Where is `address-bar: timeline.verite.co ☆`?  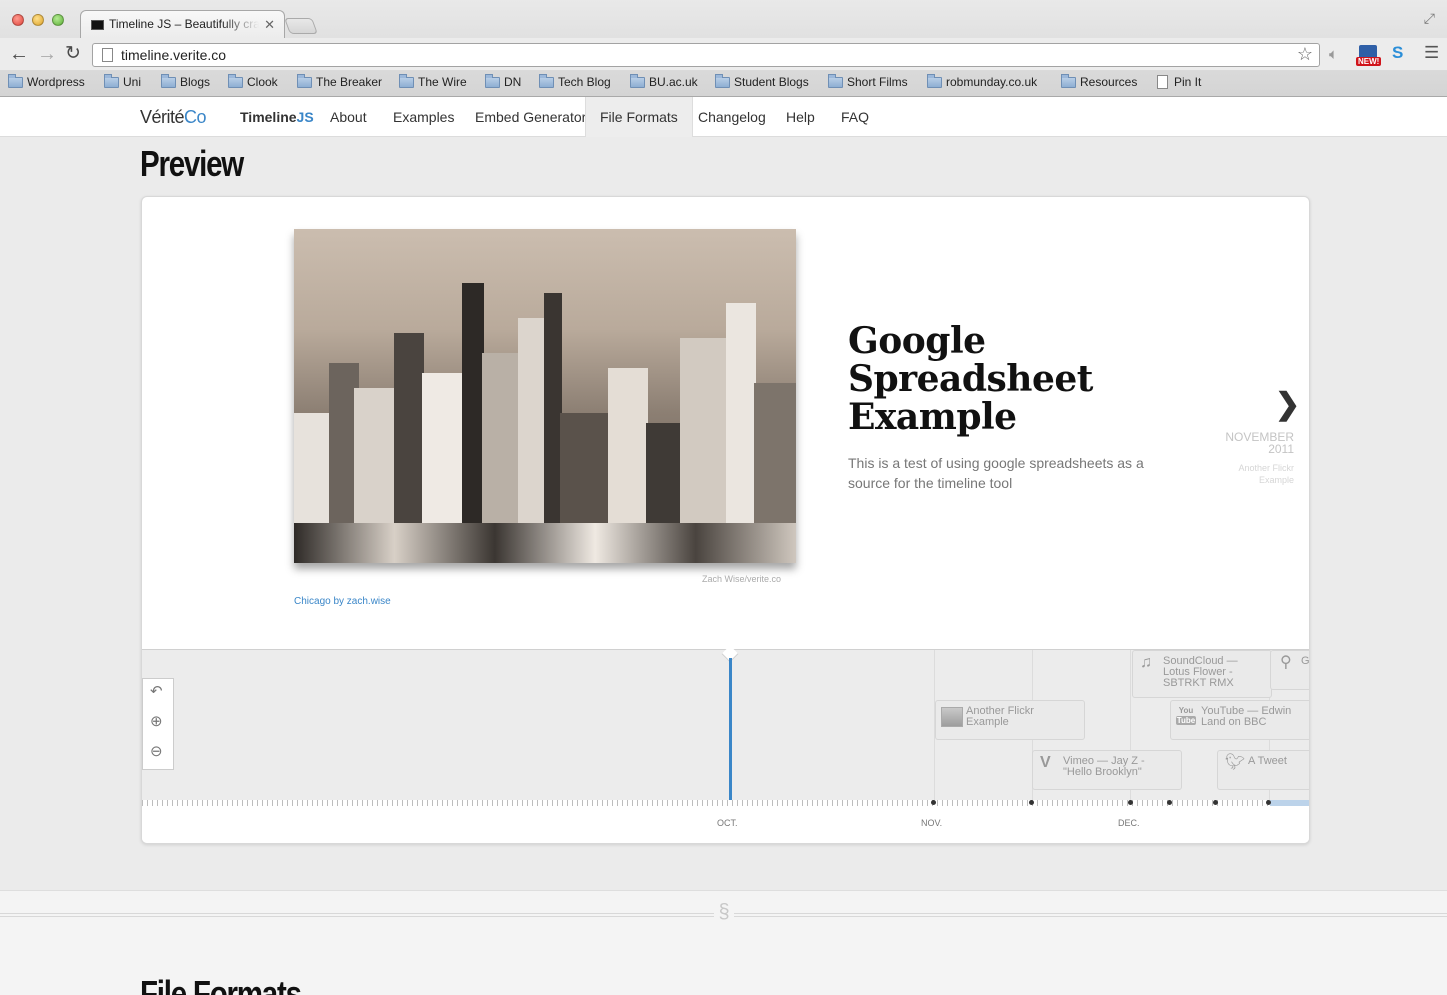
address-bar: timeline.verite.co ☆ is located at coordinates (706, 55).